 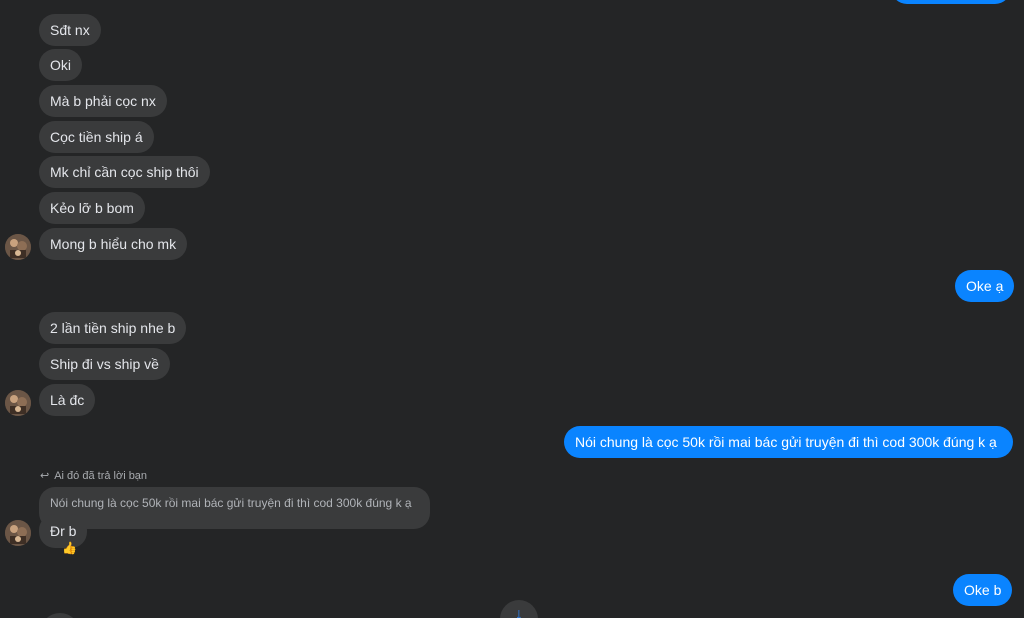 I want to click on reply-arrow-icon: ↩, so click(x=45, y=476).